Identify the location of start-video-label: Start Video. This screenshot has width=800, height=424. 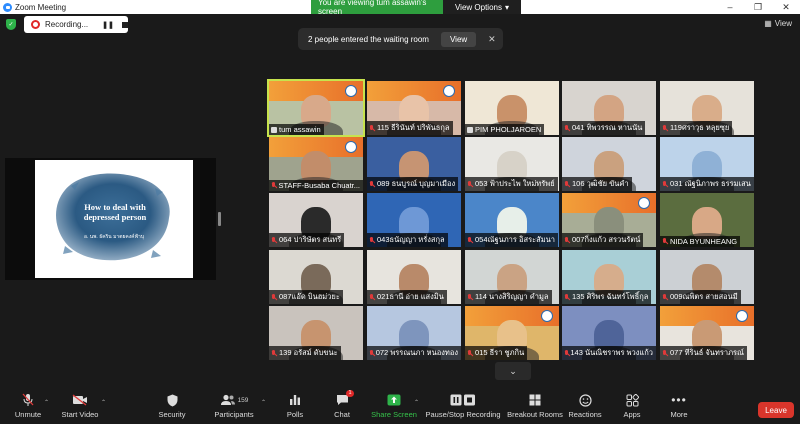
(80, 414).